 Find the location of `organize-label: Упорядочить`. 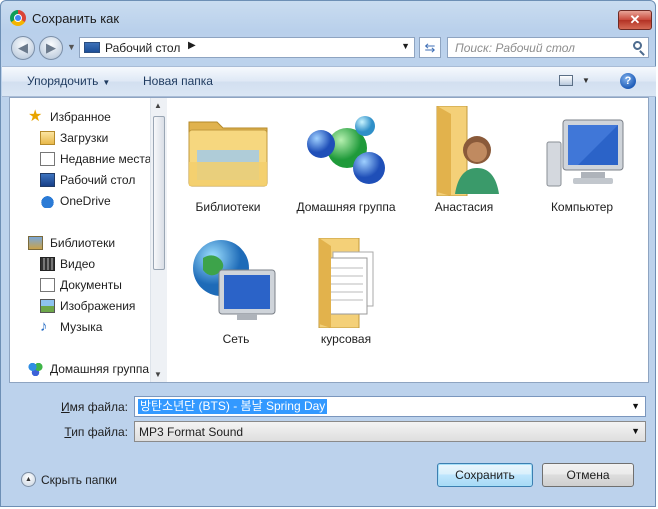

organize-label: Упорядочить is located at coordinates (63, 81).